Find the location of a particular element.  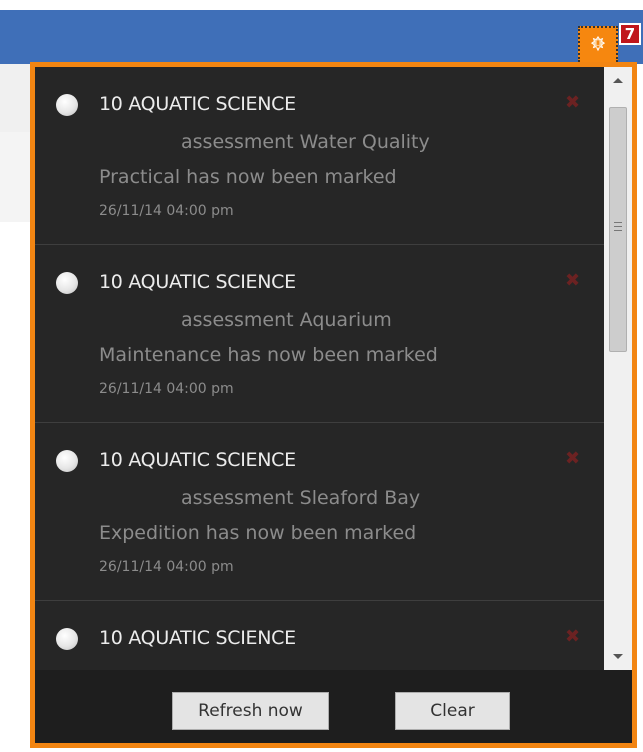

arrow-up-icon is located at coordinates (618, 80).